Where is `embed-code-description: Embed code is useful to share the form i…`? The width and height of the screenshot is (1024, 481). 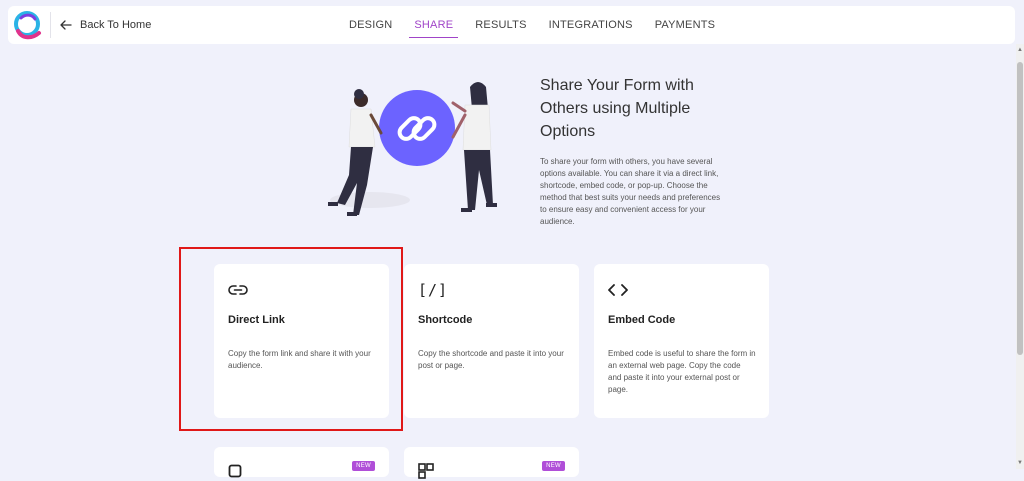
embed-code-description: Embed code is useful to share the form i… is located at coordinates (682, 371).